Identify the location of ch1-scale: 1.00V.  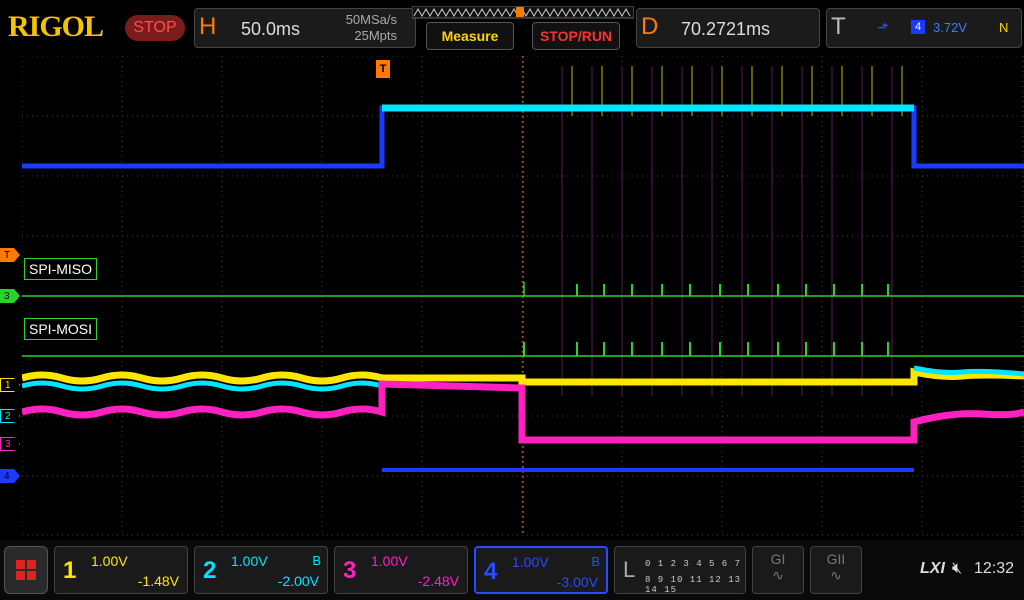
(109, 561).